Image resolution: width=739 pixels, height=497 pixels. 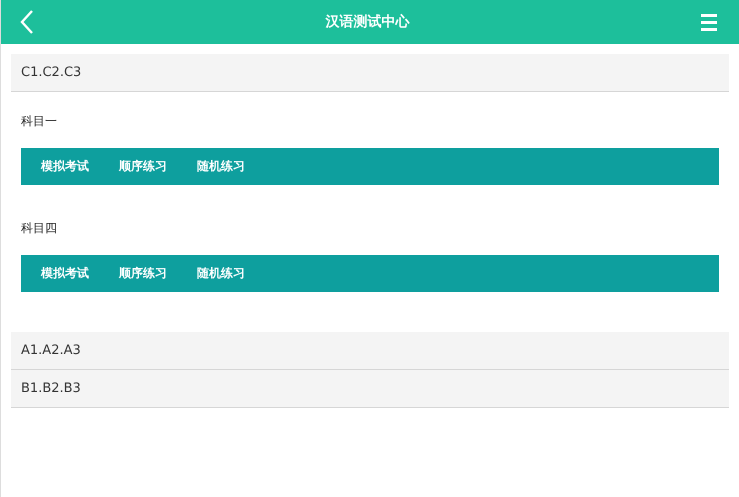 What do you see at coordinates (368, 22) in the screenshot?
I see `page-title: 汉语测试中心` at bounding box center [368, 22].